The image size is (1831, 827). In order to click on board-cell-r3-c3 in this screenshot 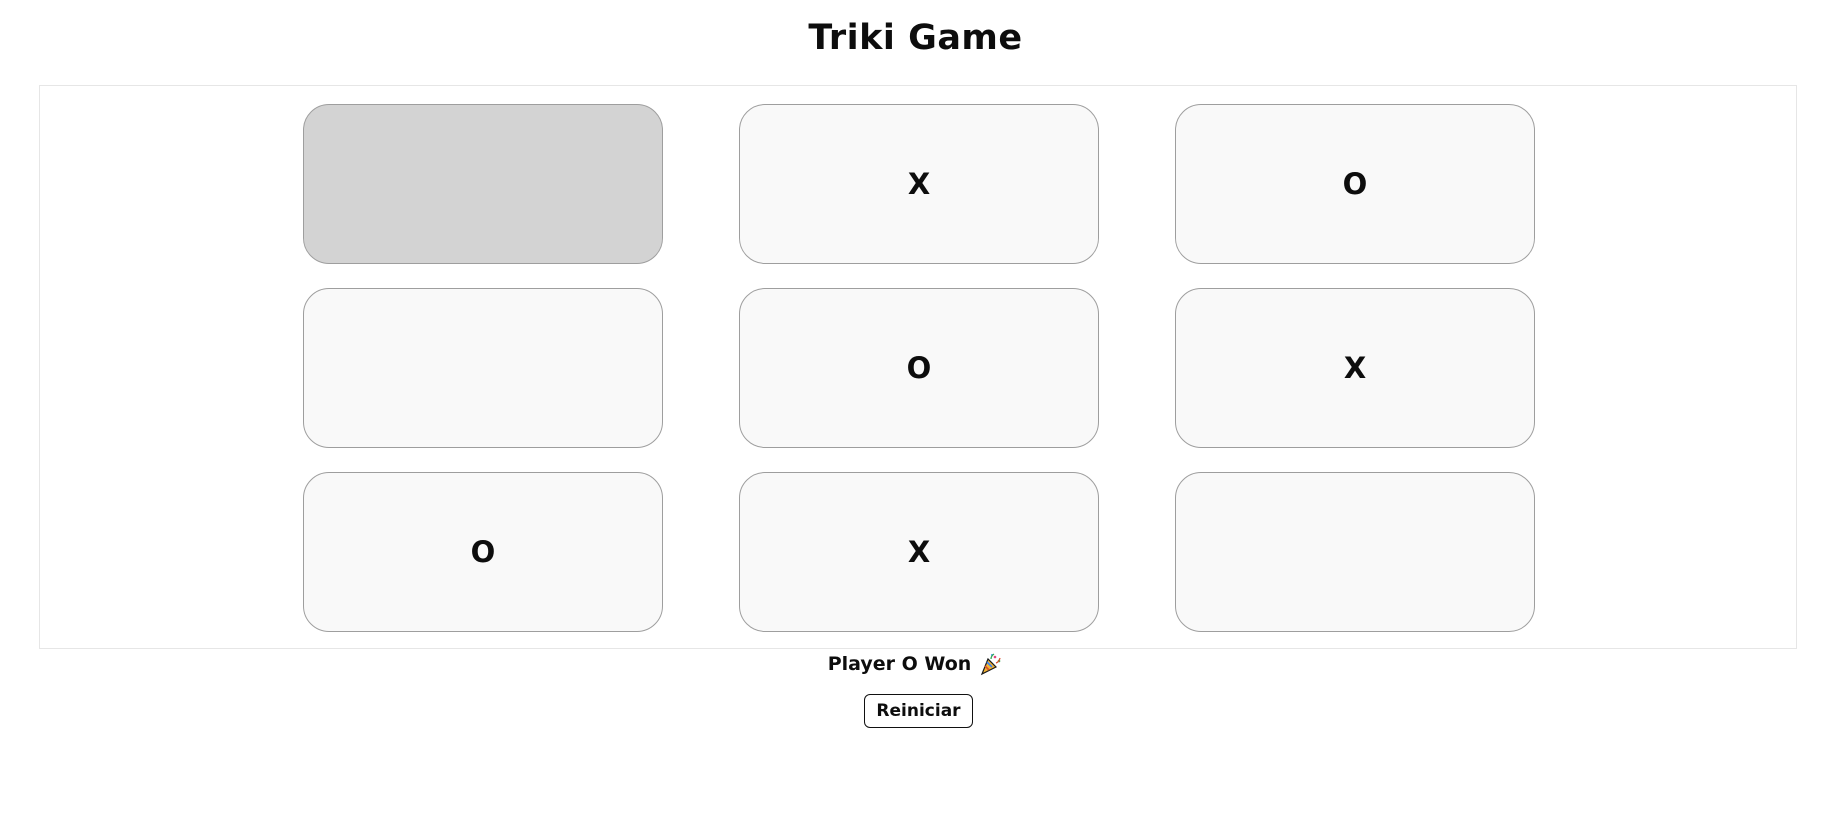, I will do `click(1355, 552)`.